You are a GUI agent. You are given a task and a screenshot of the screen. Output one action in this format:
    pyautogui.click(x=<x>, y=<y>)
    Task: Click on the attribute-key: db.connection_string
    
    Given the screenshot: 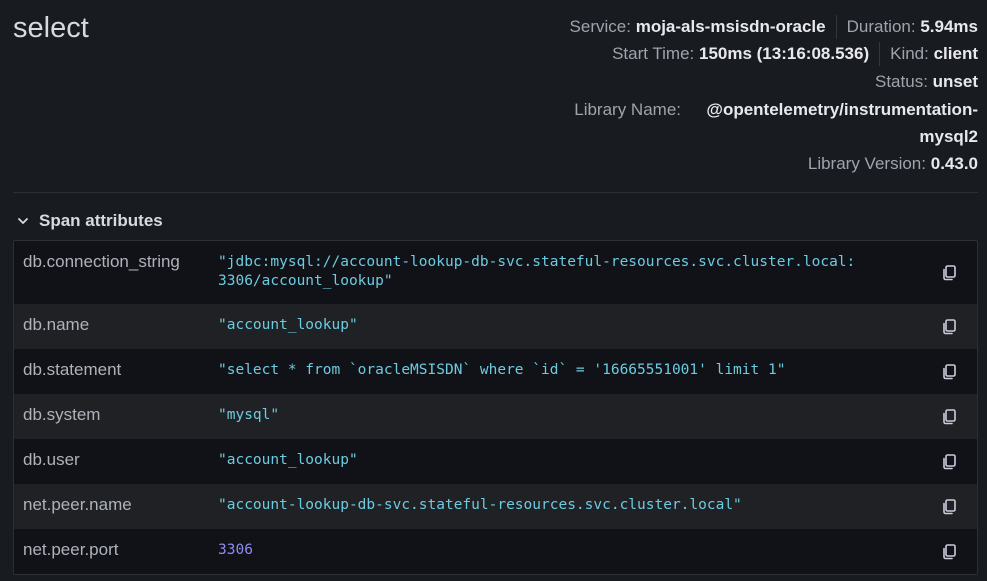 What is the action you would take?
    pyautogui.click(x=101, y=261)
    